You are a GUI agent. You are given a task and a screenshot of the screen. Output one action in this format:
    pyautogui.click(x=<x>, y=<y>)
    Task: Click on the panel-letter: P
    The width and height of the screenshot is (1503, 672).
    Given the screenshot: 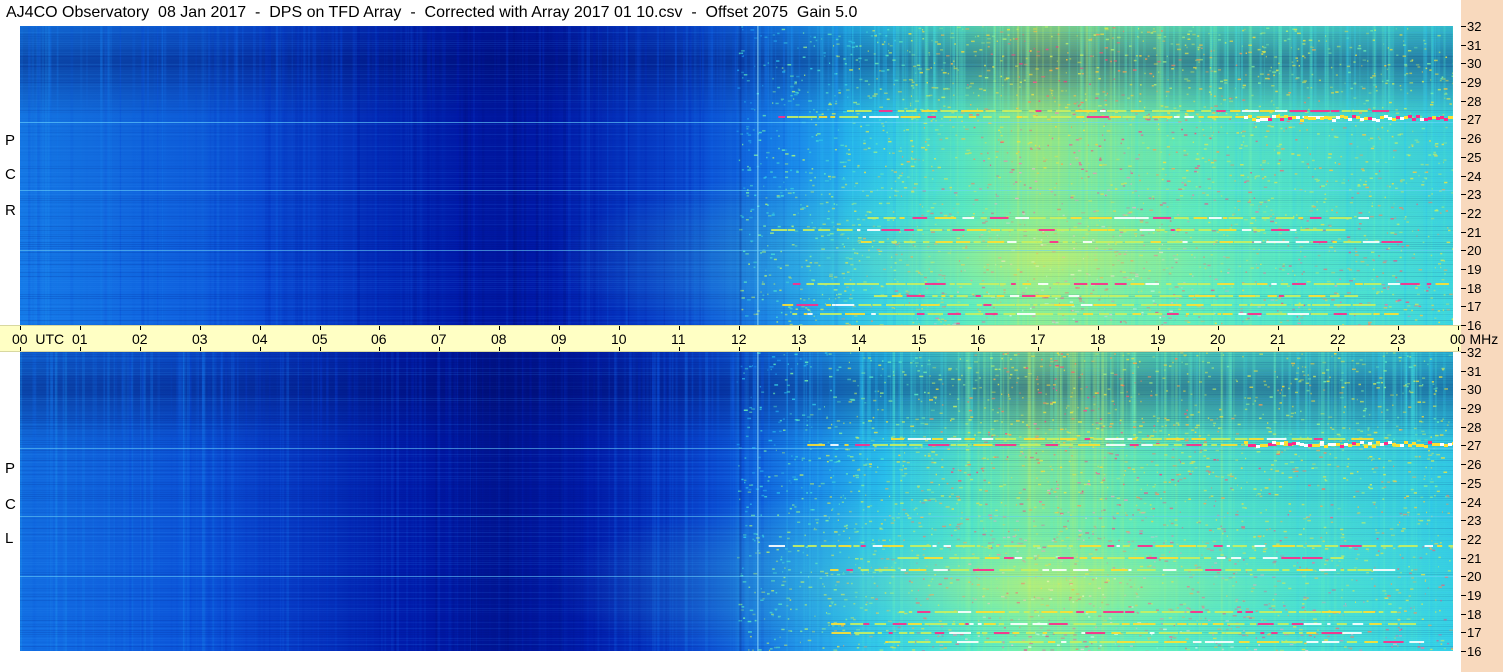 What is the action you would take?
    pyautogui.click(x=10, y=140)
    